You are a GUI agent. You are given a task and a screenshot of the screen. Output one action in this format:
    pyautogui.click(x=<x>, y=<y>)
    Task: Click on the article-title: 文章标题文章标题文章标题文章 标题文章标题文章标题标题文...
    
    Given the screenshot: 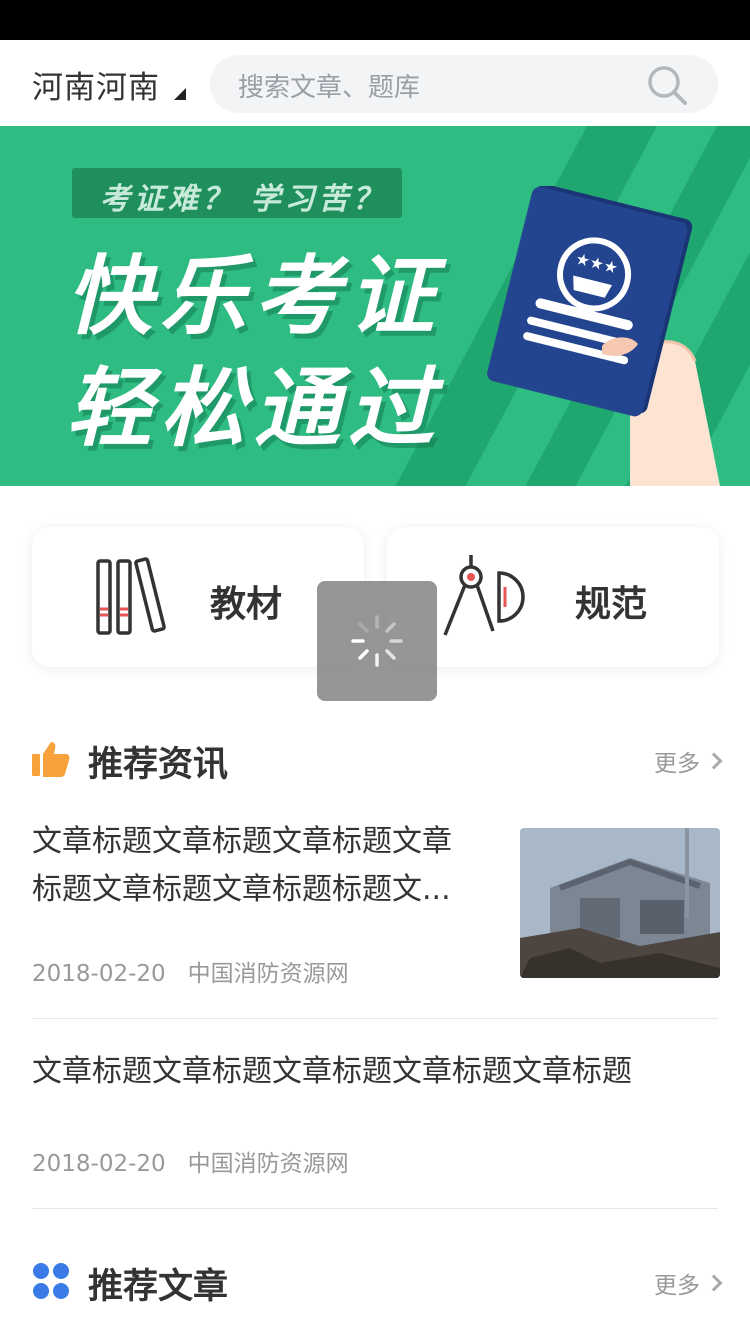 What is the action you would take?
    pyautogui.click(x=267, y=866)
    